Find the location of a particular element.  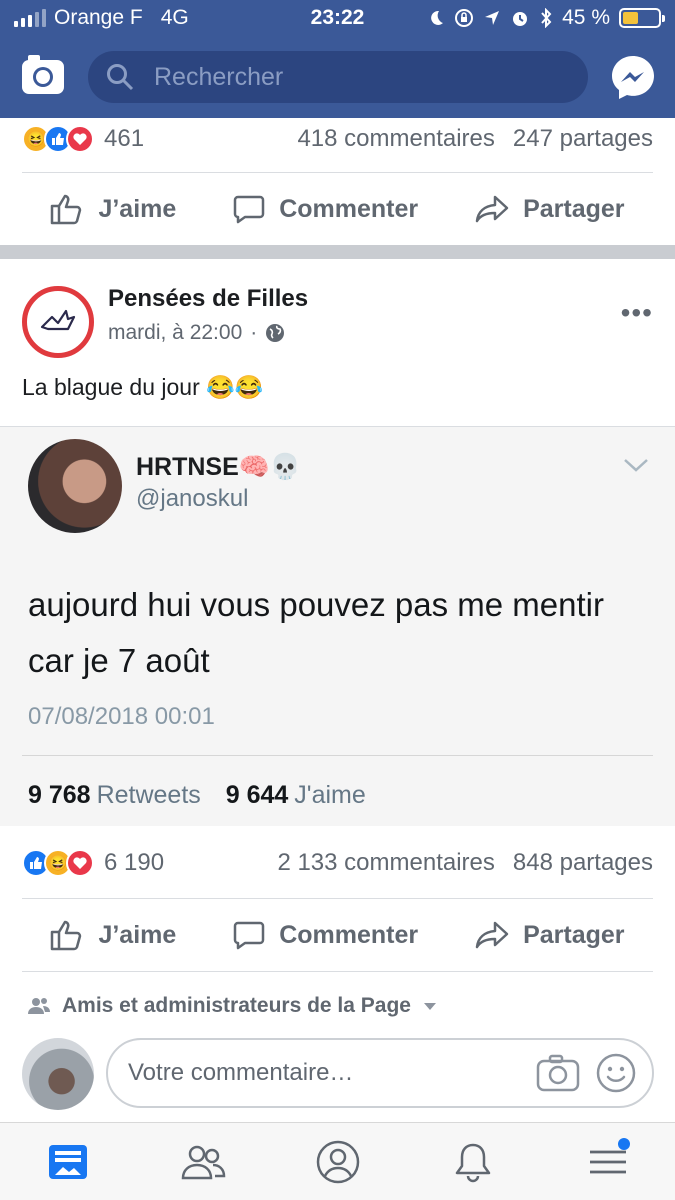

tweet-date: 07/08/2018 00:01 is located at coordinates (121, 716).